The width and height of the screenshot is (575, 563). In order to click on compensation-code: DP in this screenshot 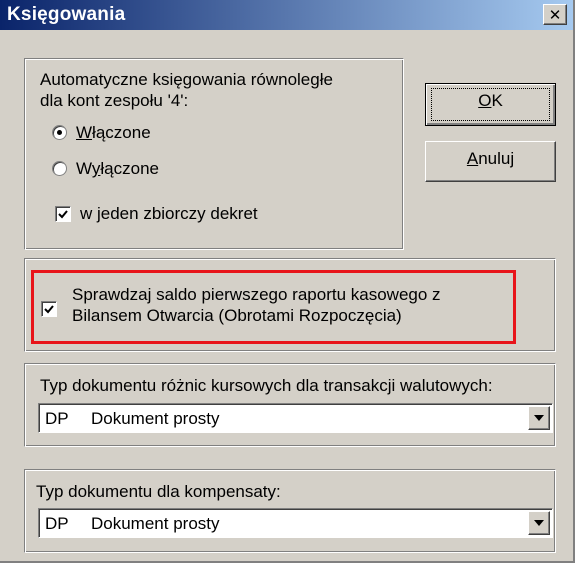, I will do `click(57, 523)`.